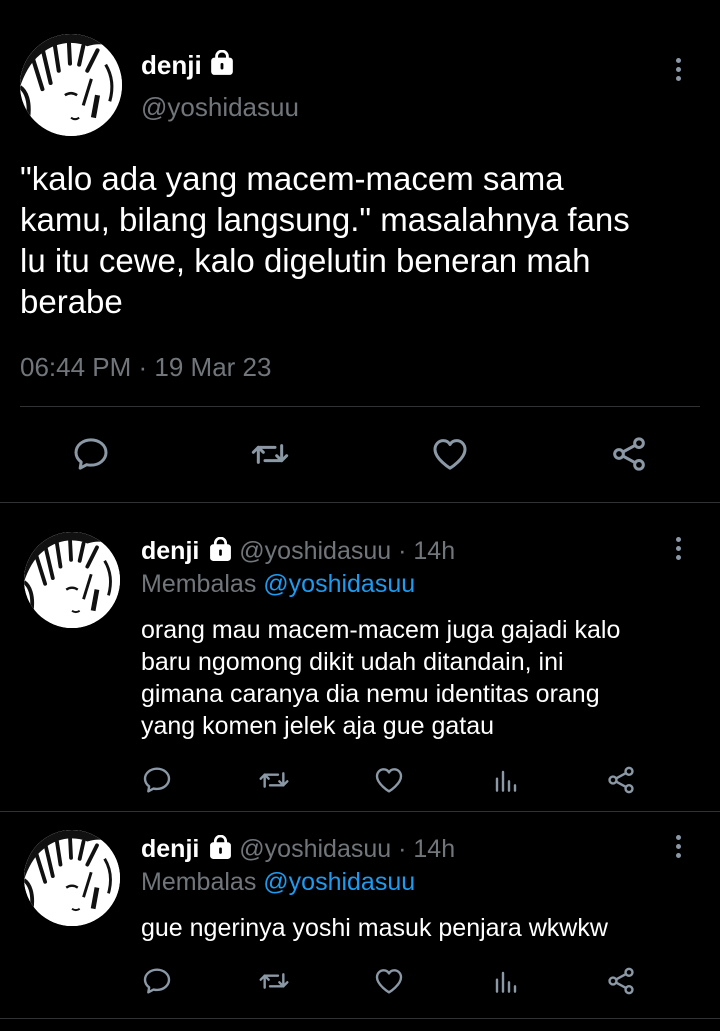 This screenshot has width=720, height=1031. What do you see at coordinates (370, 694) in the screenshot?
I see `reply-text-line: gimana caranya dia nemu identitas orang` at bounding box center [370, 694].